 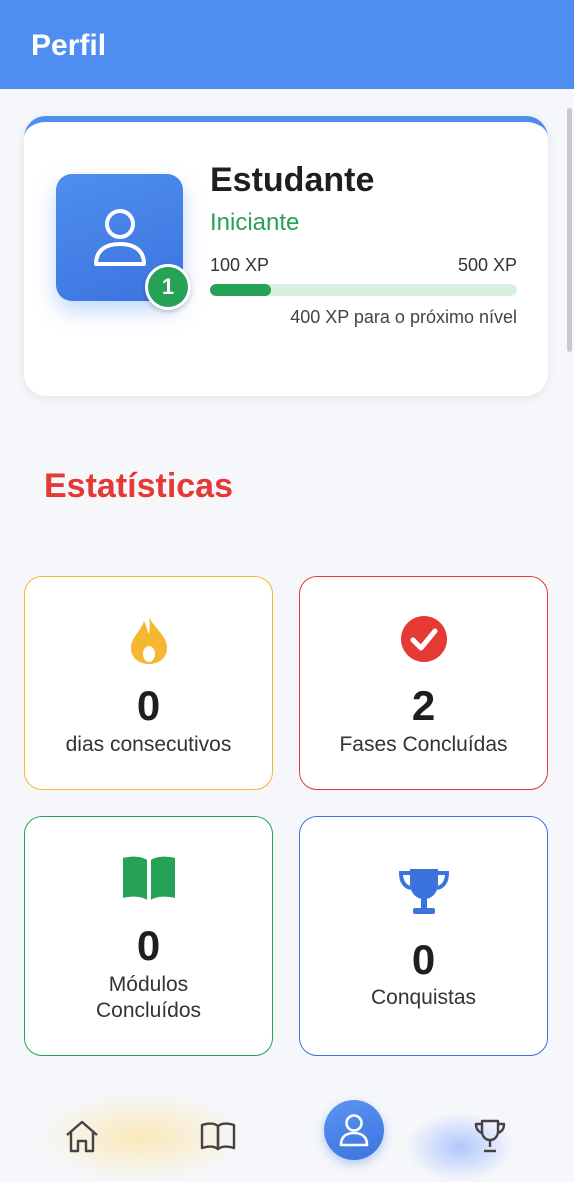 I want to click on nav-home-button, so click(x=82, y=1136).